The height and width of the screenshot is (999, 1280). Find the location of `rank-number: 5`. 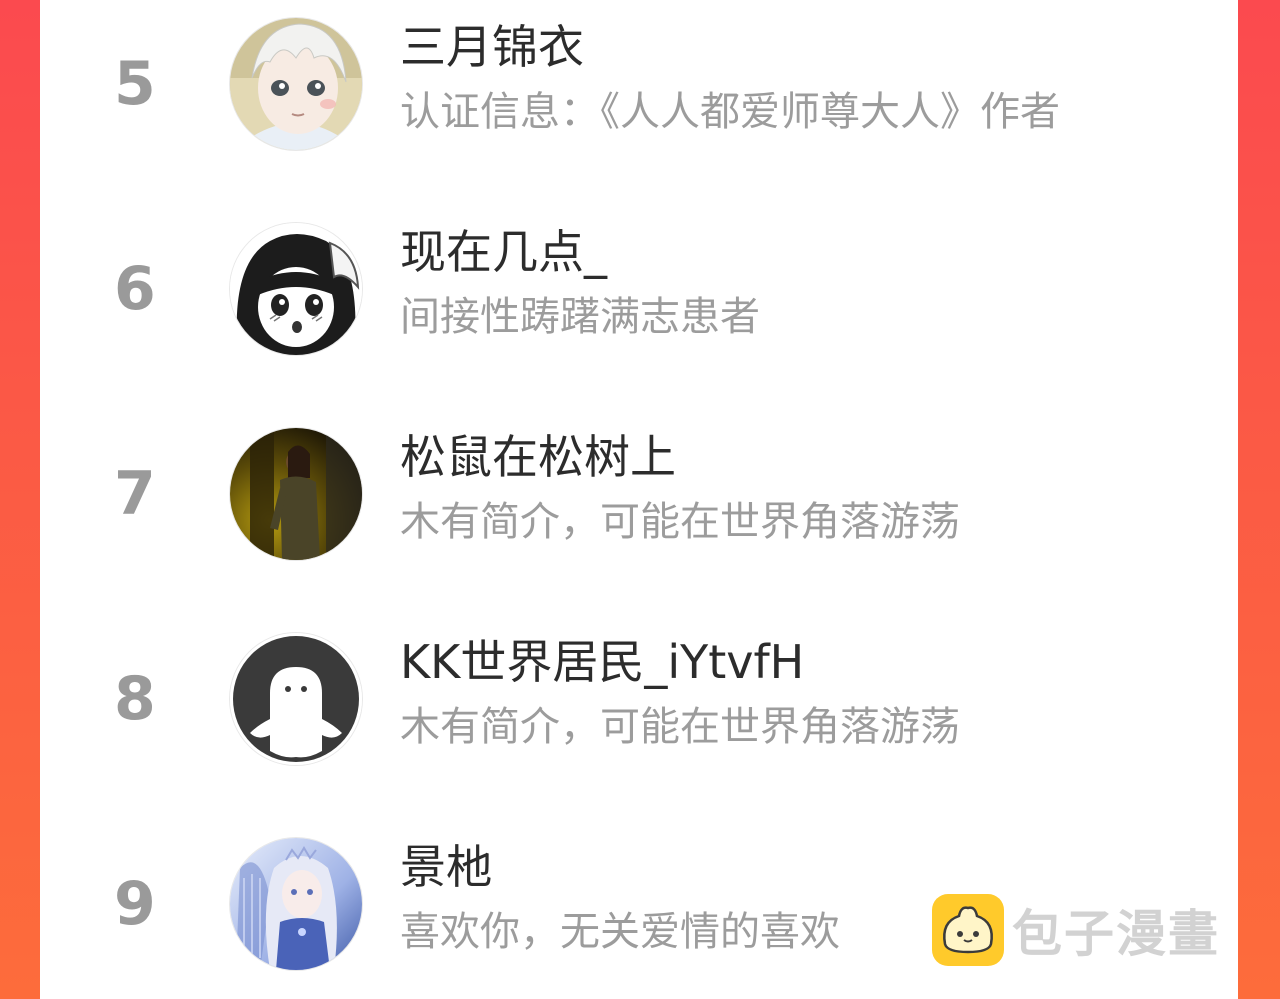

rank-number: 5 is located at coordinates (135, 84).